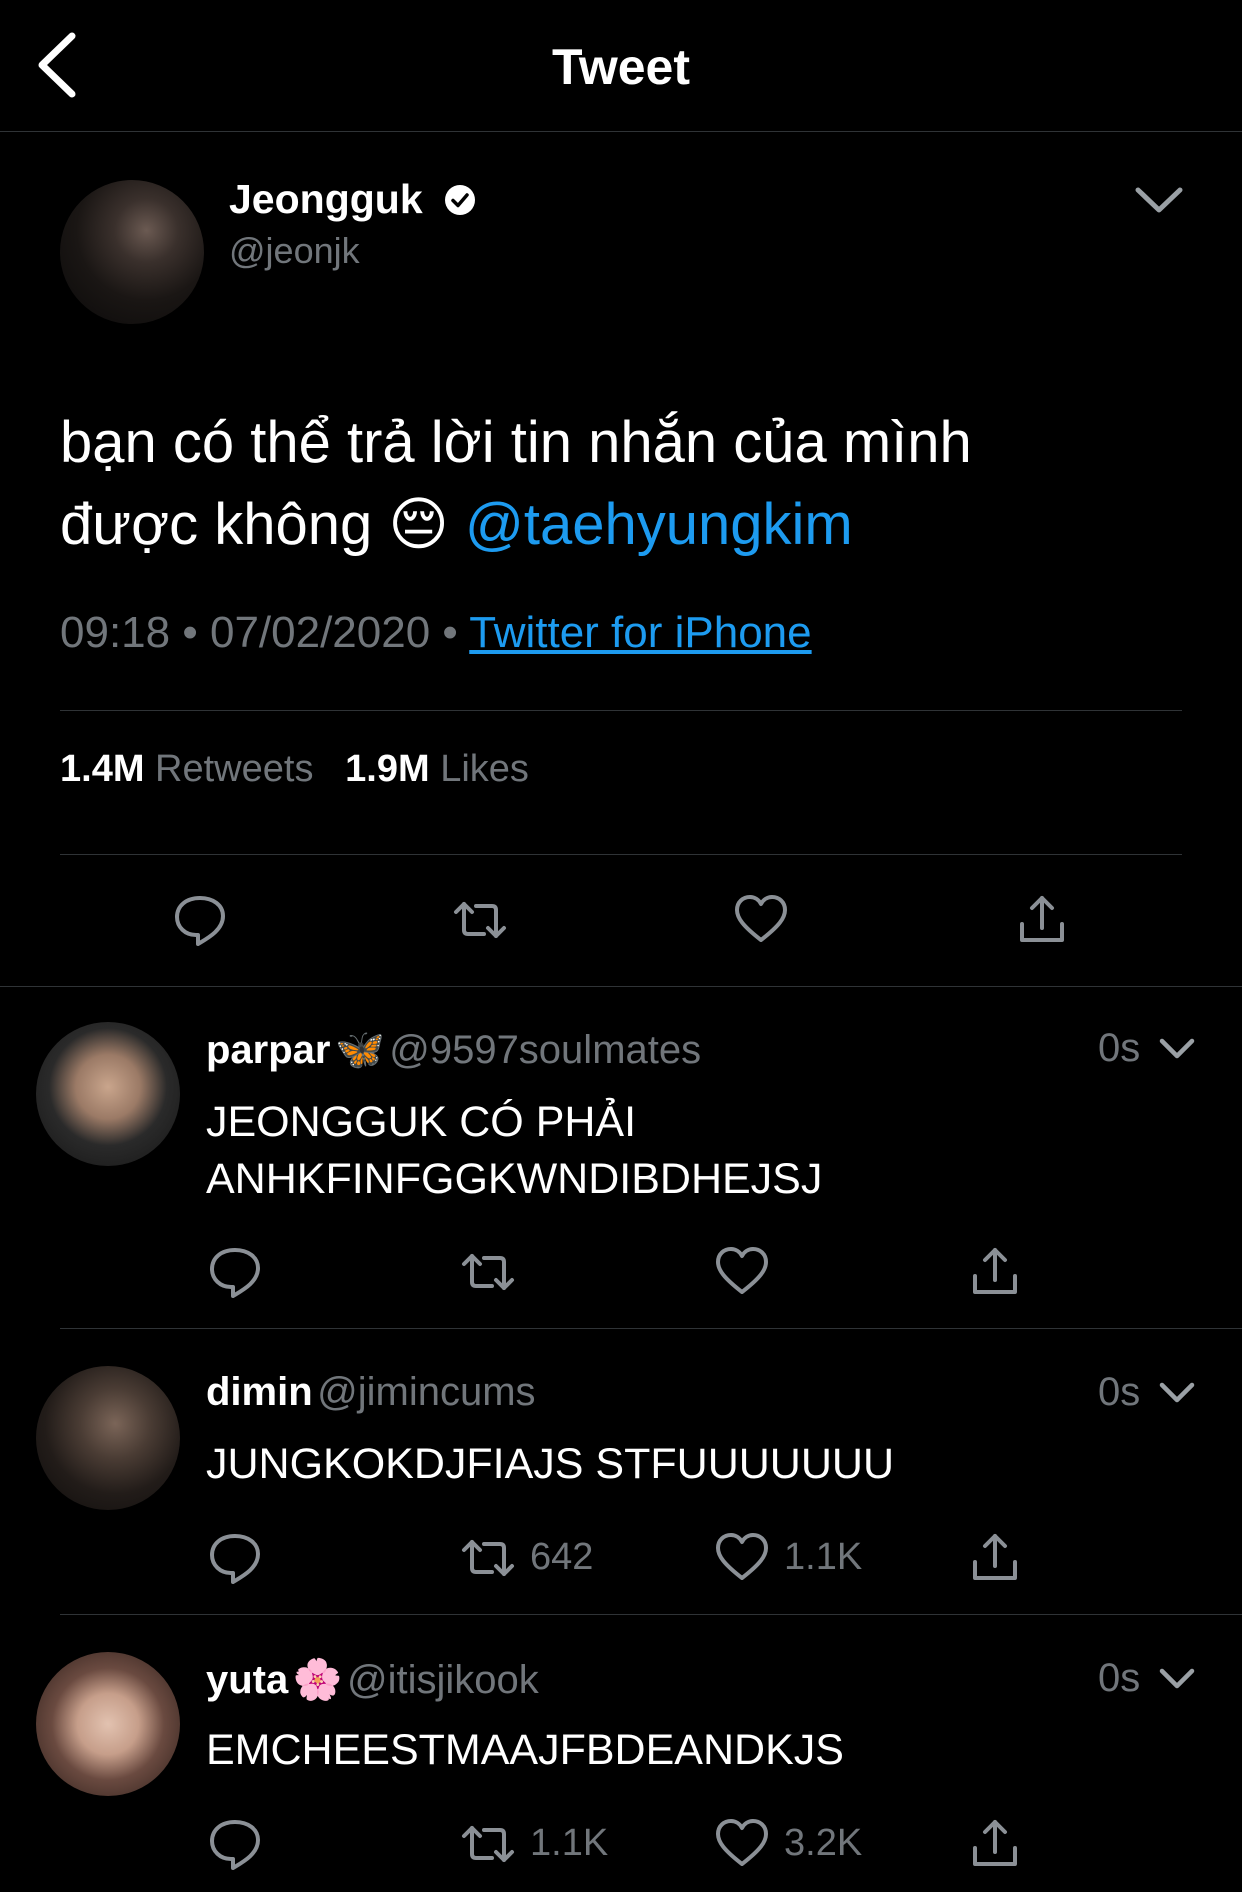  I want to click on reply-header: yuta 🌸 @itisjikook, so click(372, 1679).